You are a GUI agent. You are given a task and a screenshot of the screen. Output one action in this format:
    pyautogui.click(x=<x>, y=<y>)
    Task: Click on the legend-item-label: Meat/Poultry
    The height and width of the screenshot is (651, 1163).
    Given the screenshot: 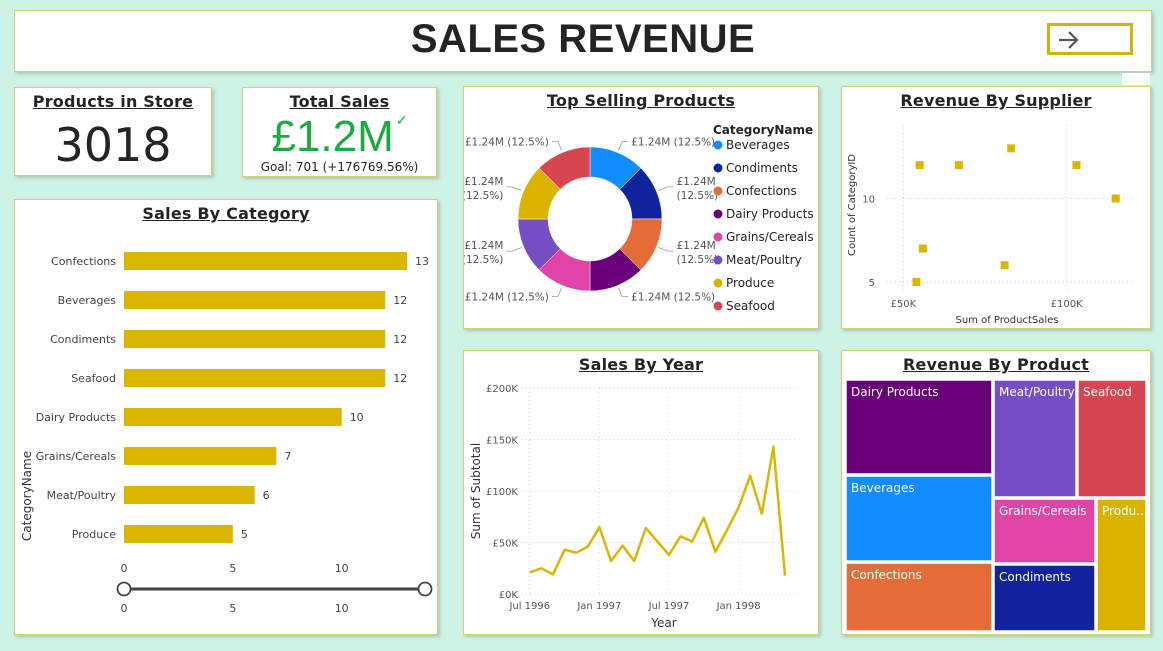 What is the action you would take?
    pyautogui.click(x=764, y=260)
    